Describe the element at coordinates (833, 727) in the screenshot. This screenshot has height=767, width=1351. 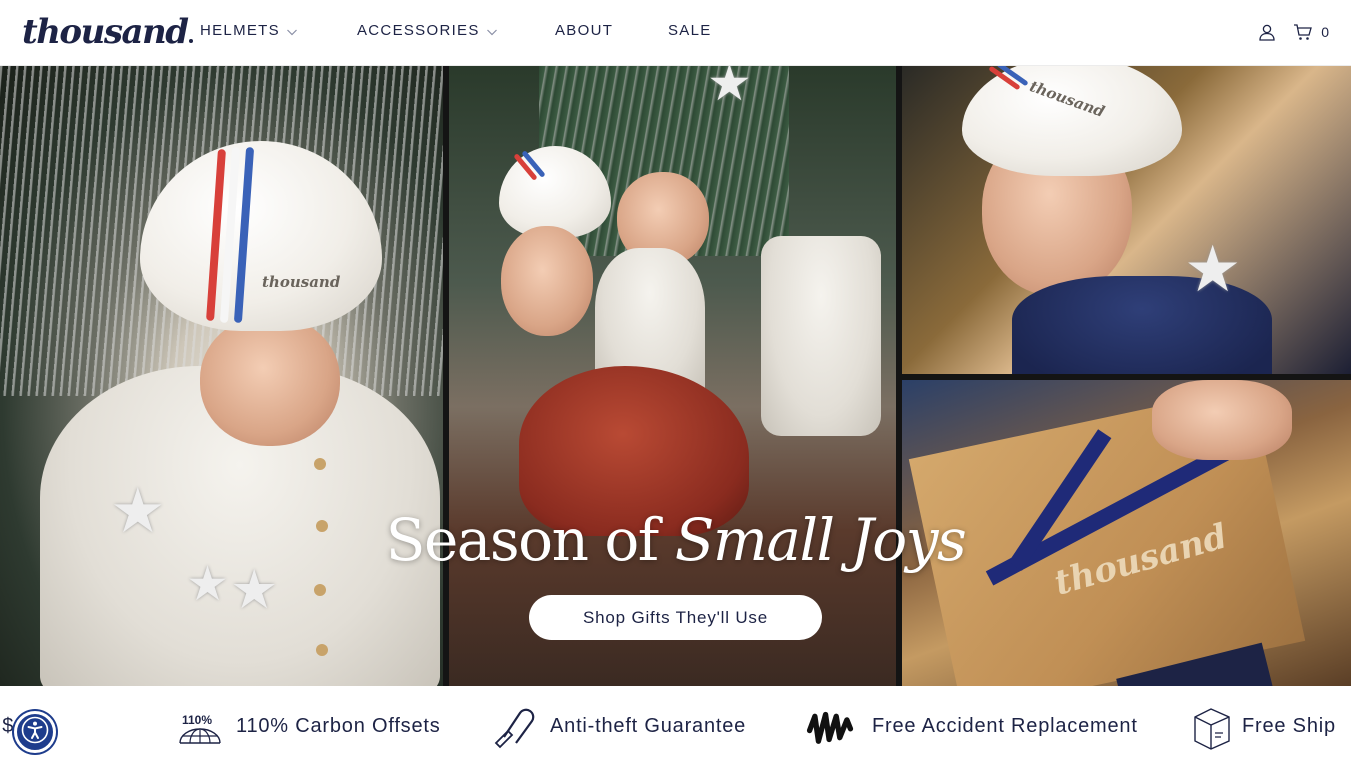
I see `scribble-icon` at that location.